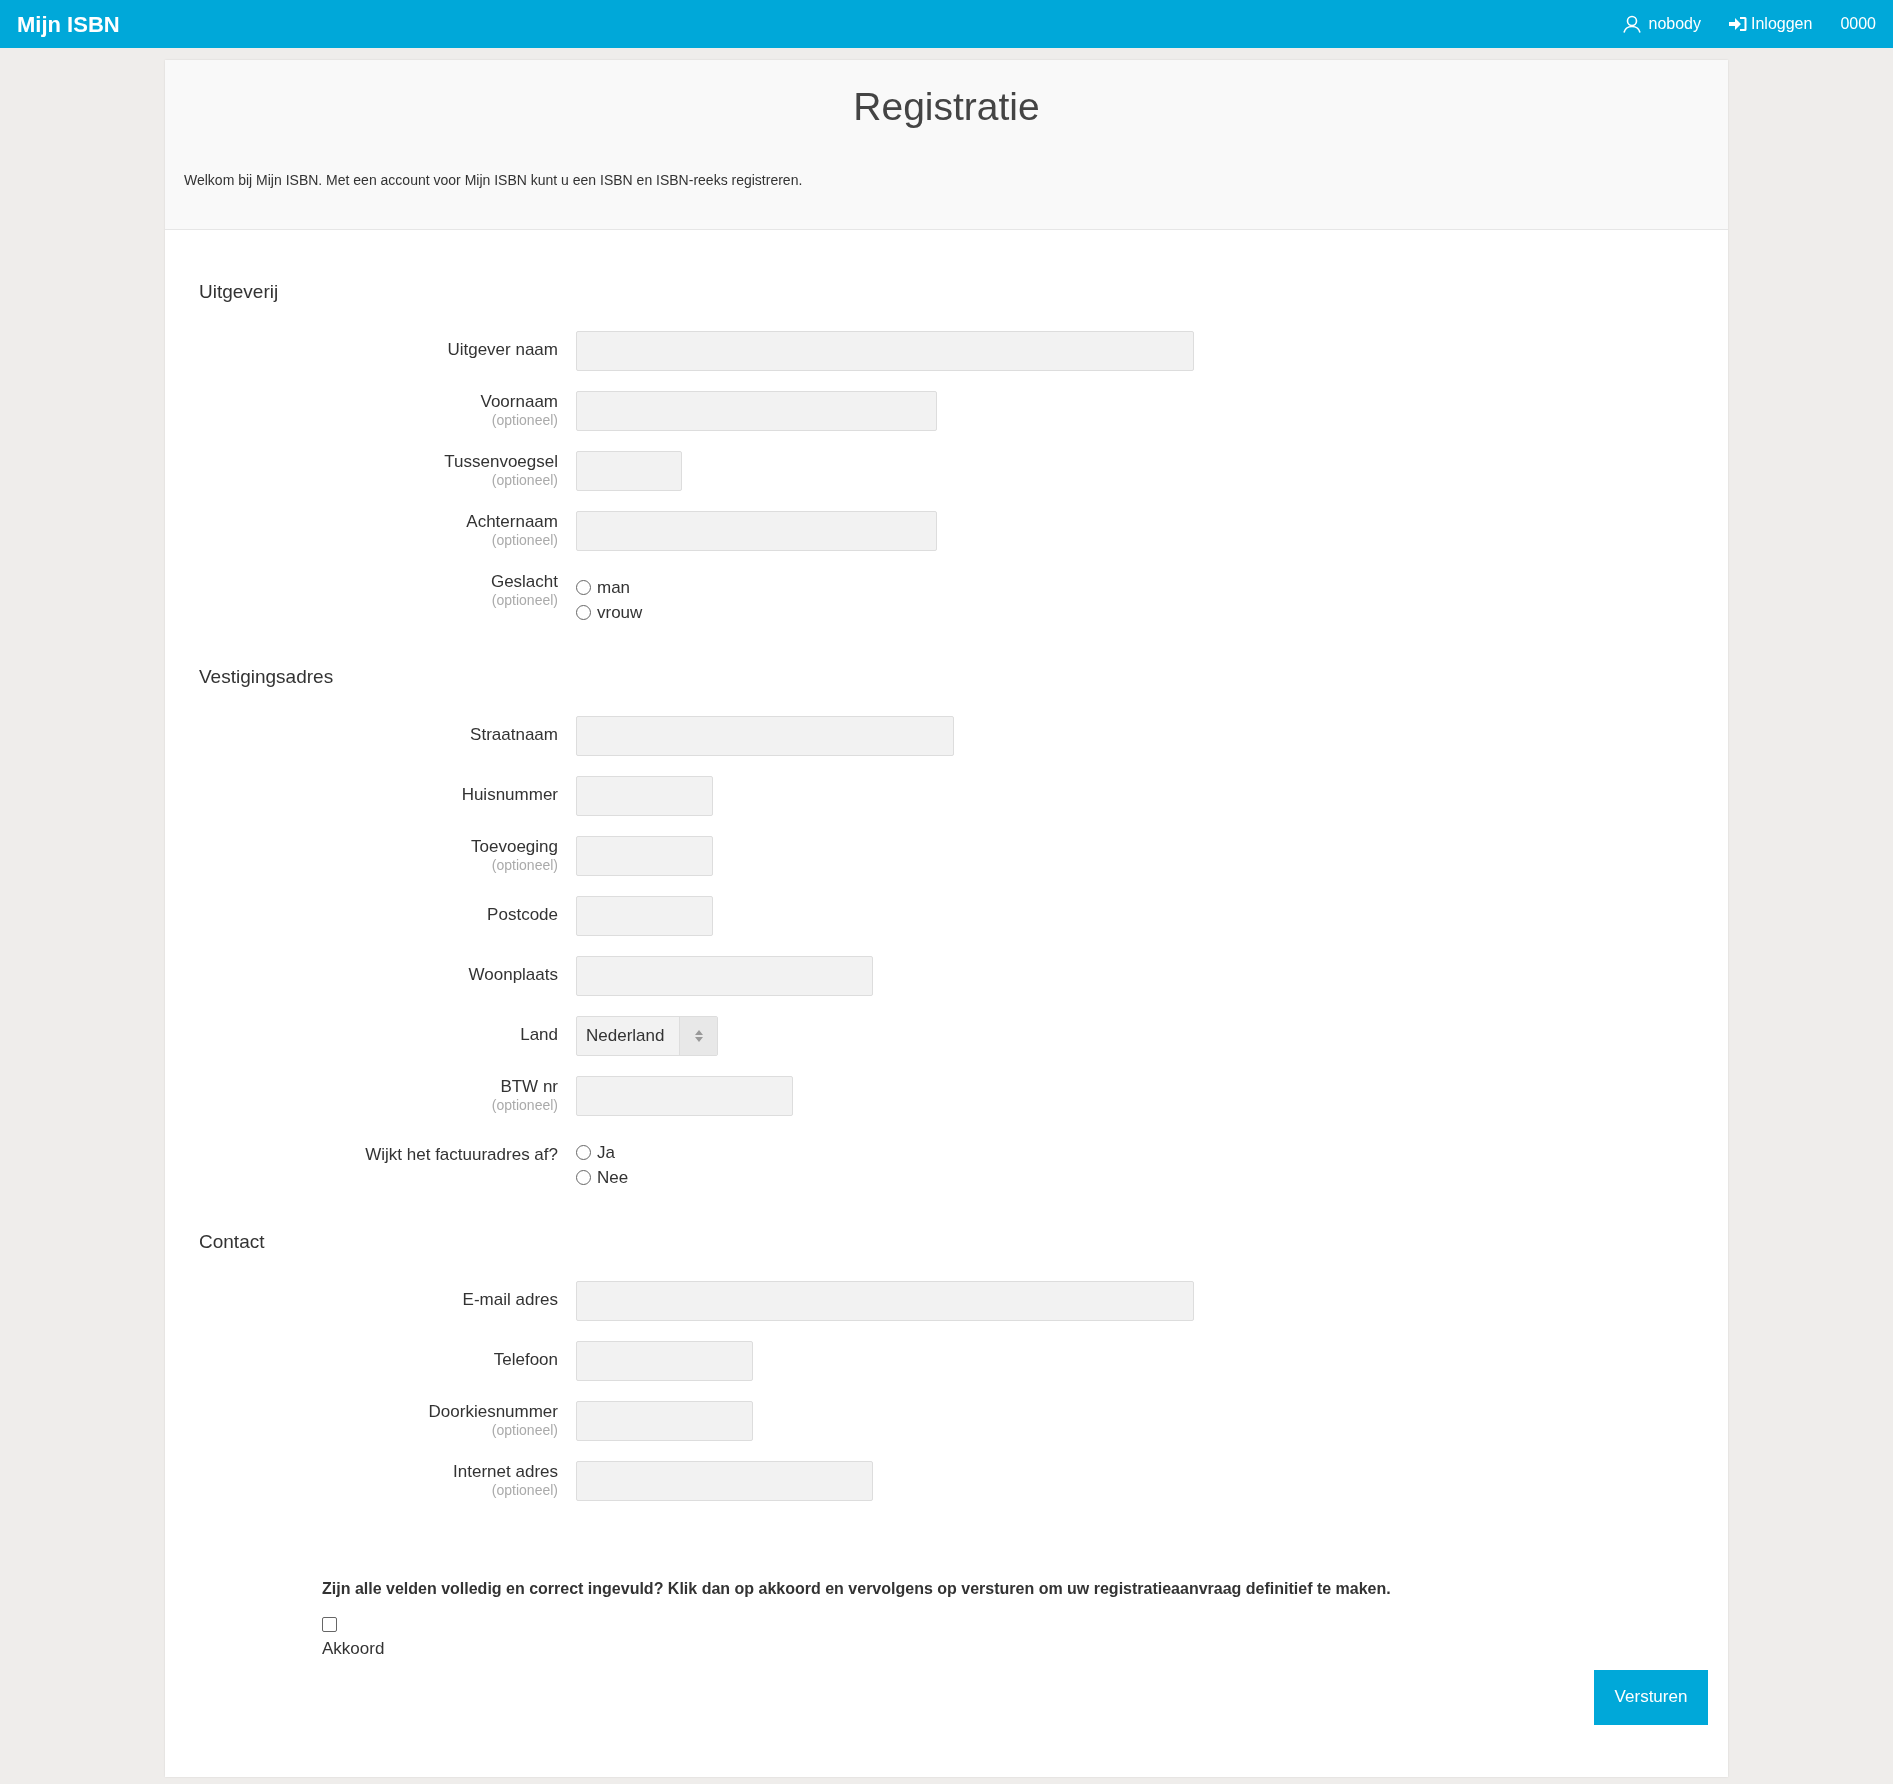 This screenshot has height=1784, width=1893. What do you see at coordinates (525, 1359) in the screenshot?
I see `field-label: Telefoon` at bounding box center [525, 1359].